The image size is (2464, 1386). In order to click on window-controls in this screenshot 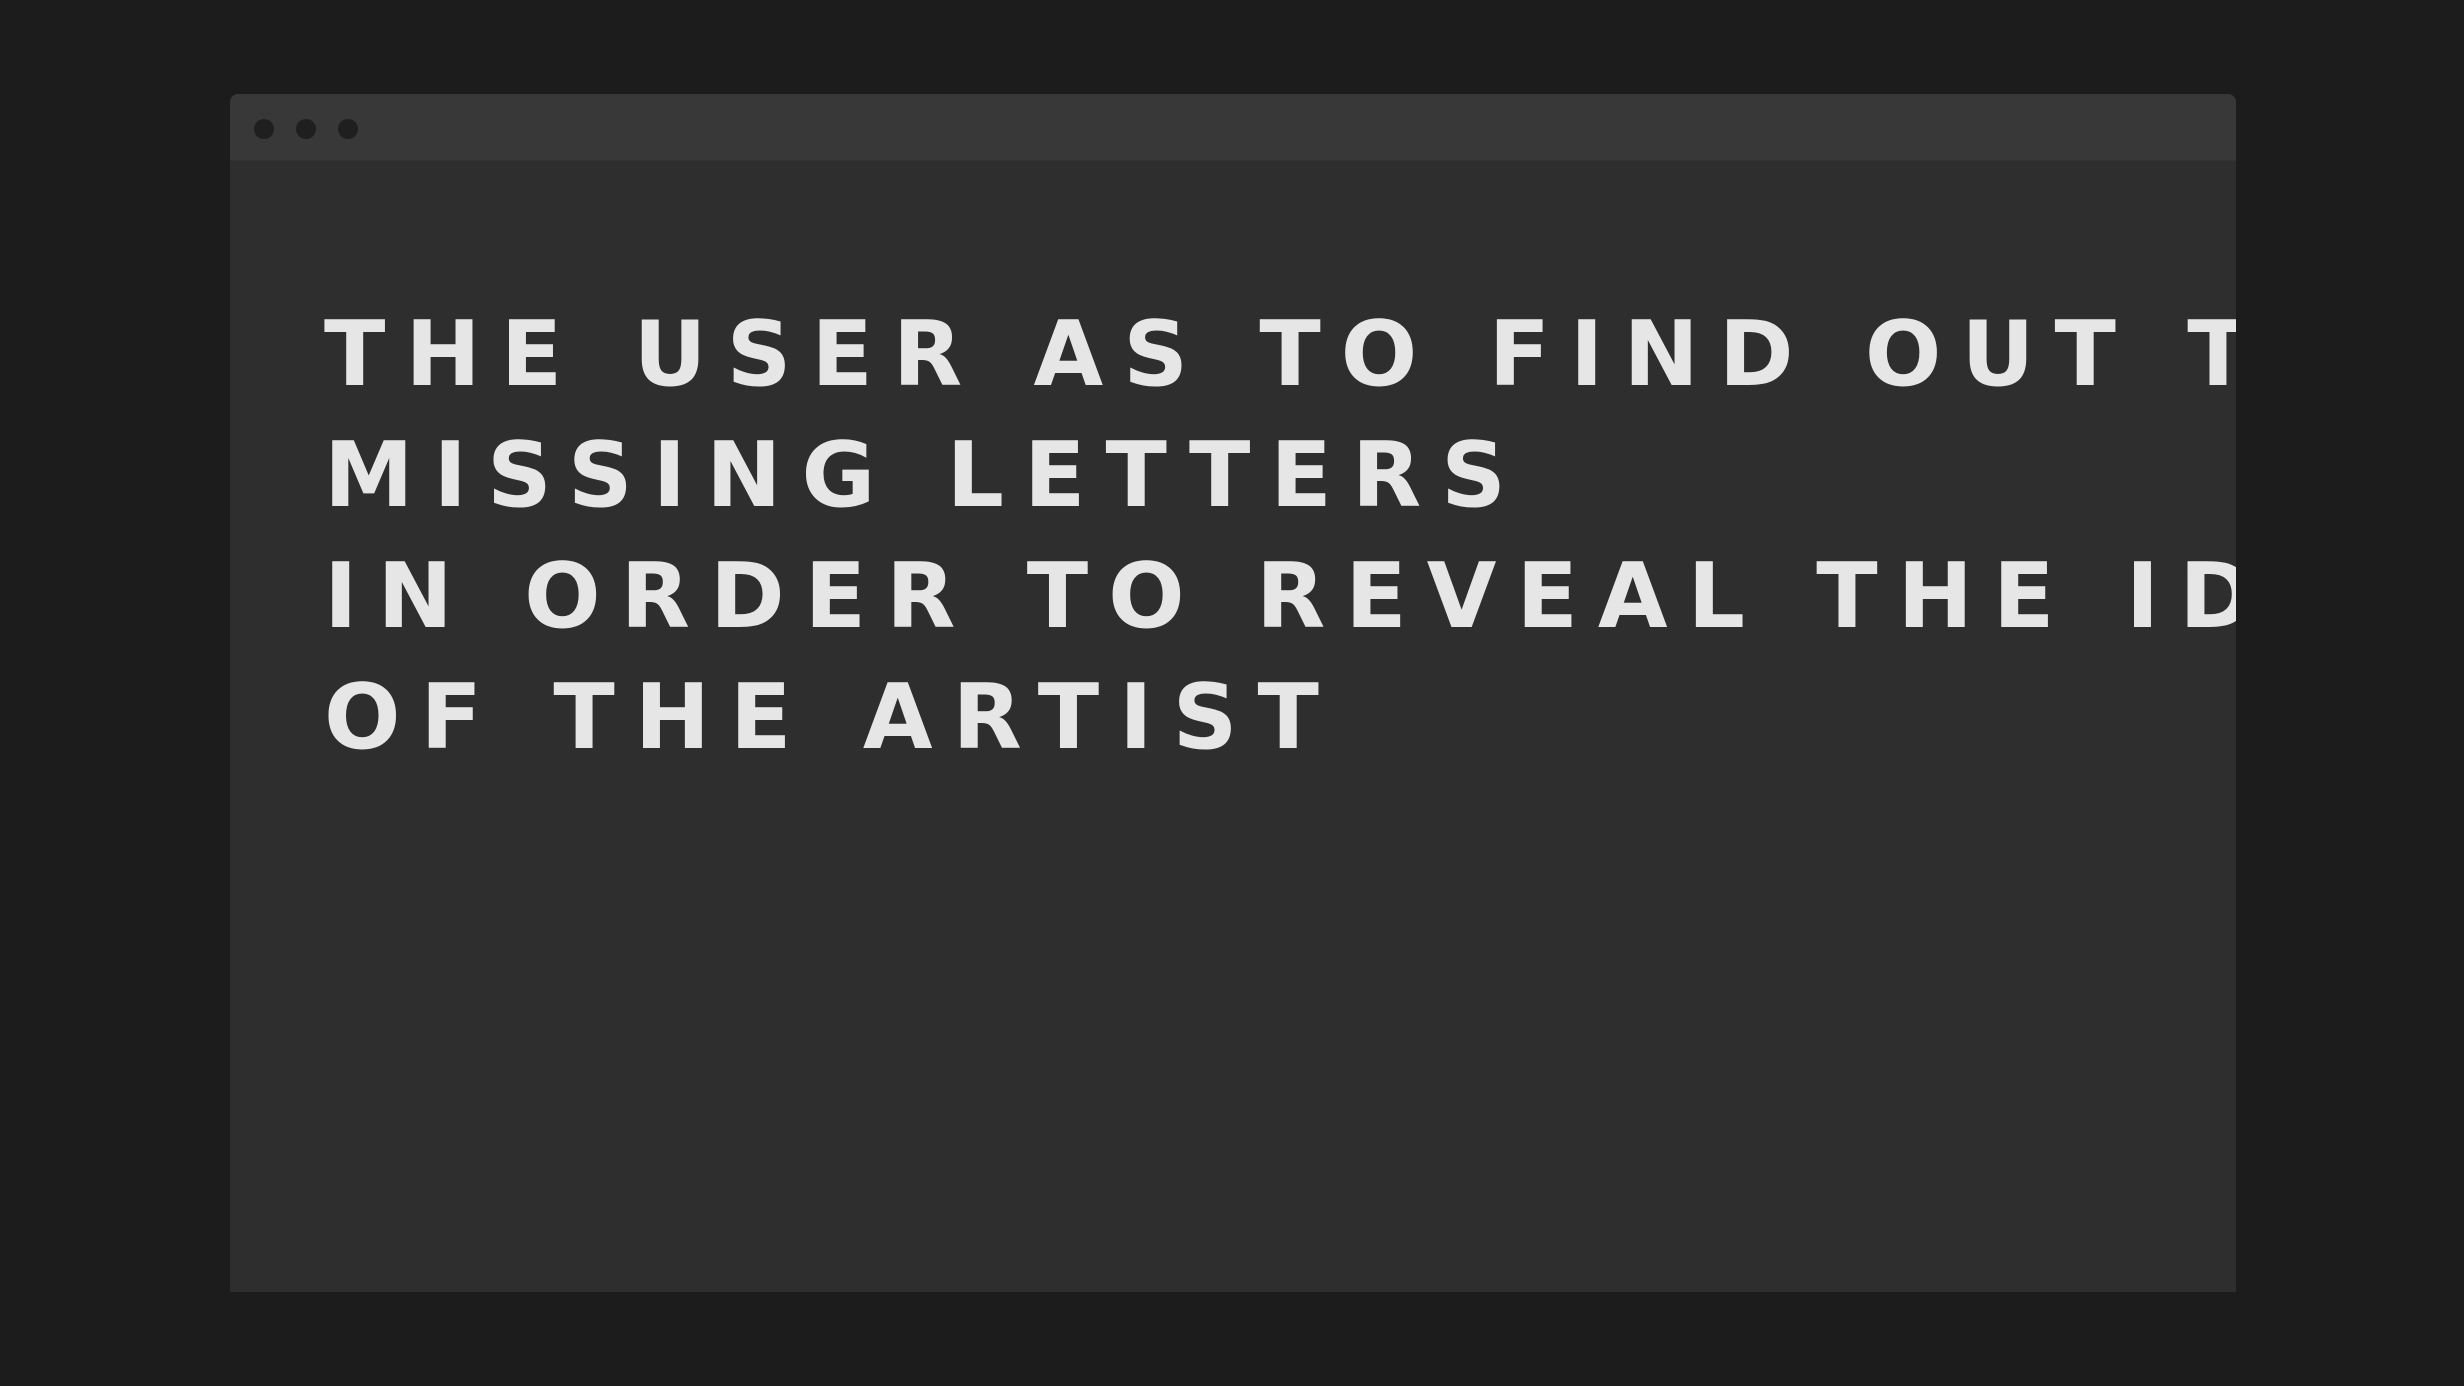, I will do `click(306, 129)`.